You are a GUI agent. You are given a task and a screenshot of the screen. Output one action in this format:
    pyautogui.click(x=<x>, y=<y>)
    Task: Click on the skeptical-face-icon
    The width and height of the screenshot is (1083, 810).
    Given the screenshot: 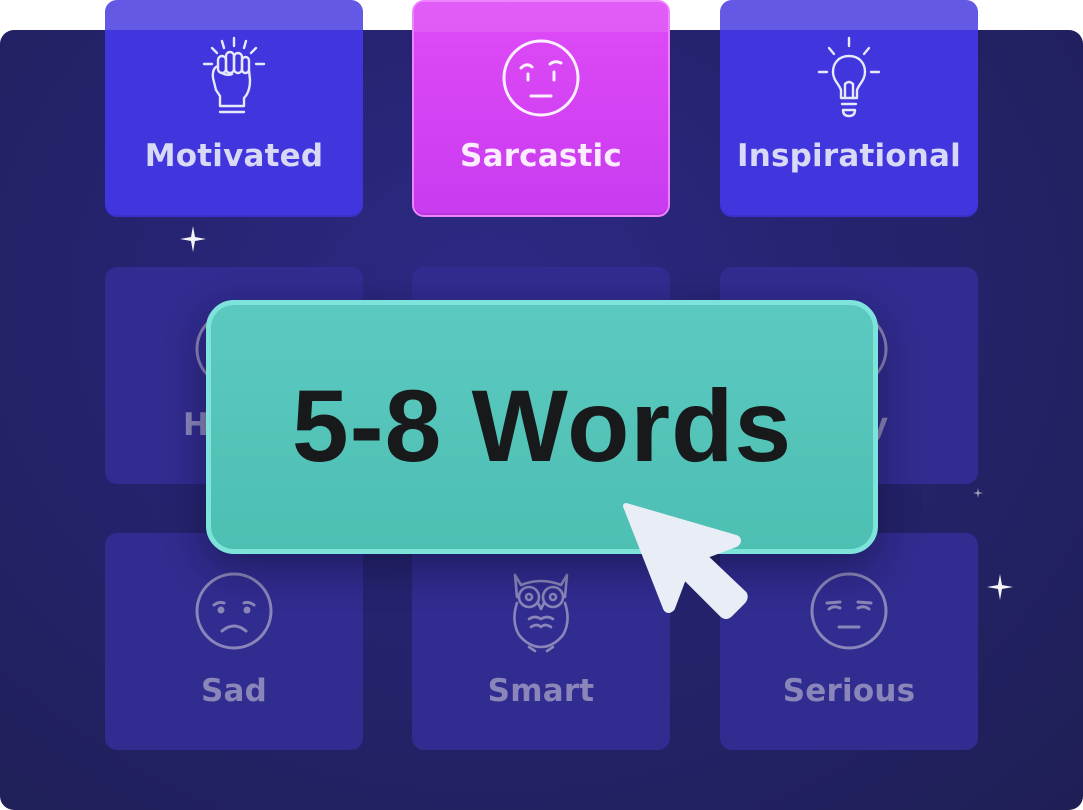 What is the action you would take?
    pyautogui.click(x=541, y=78)
    